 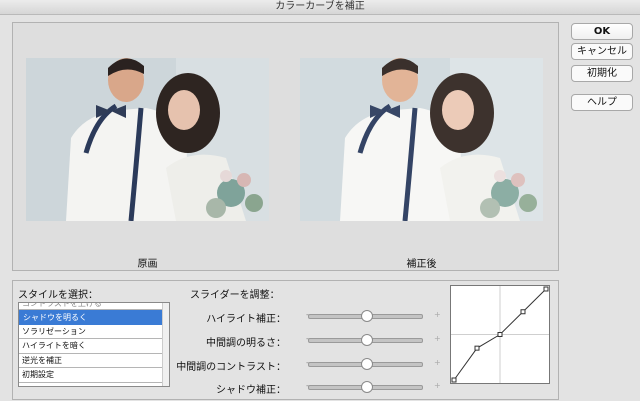 I want to click on midtone-brightness-plus: +, so click(x=437, y=338).